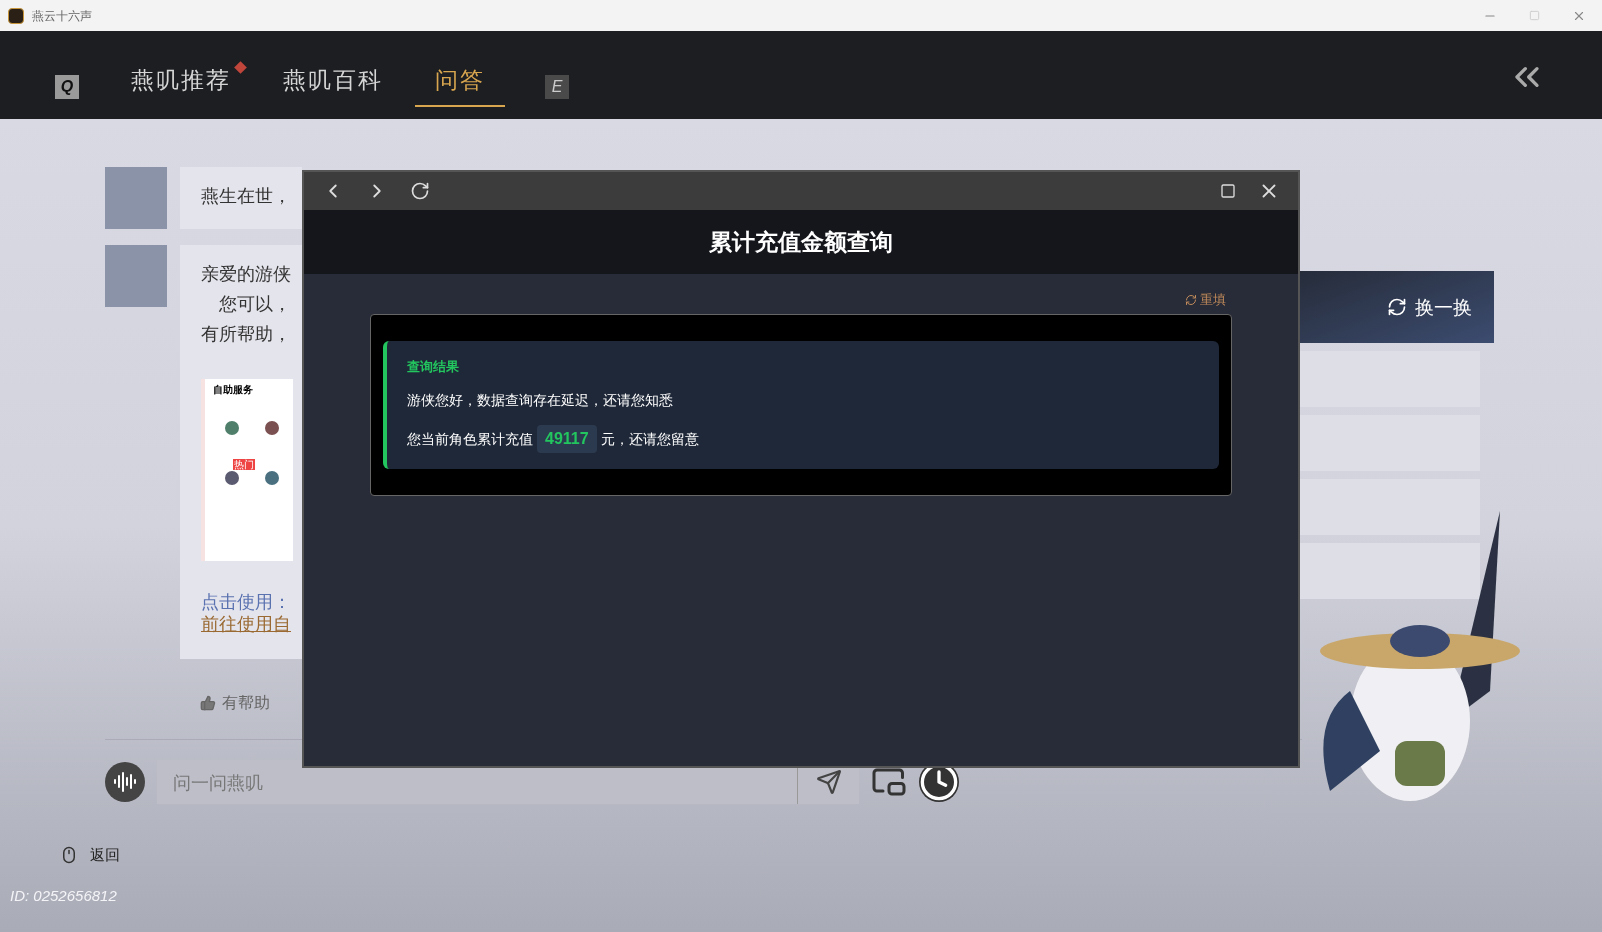 The width and height of the screenshot is (1602, 932). I want to click on thumbnail-title: 自助服务, so click(233, 390).